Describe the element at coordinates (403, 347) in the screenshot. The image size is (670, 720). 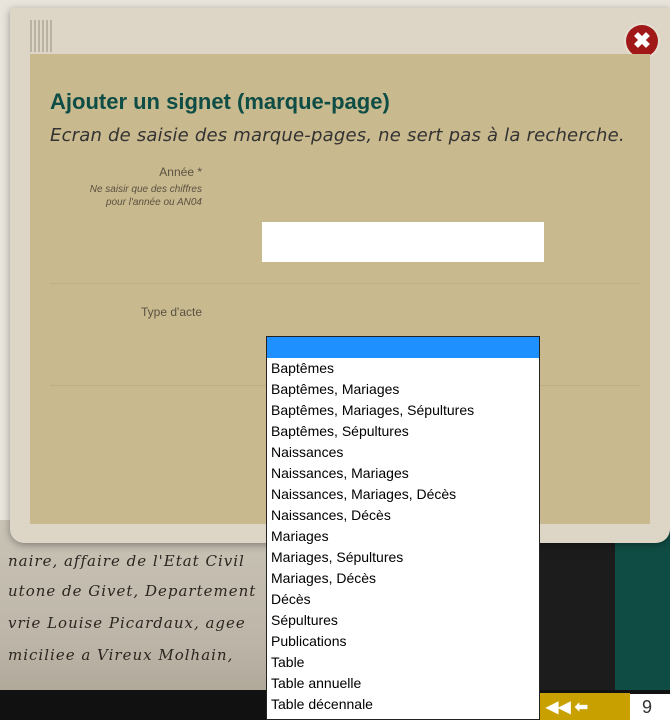
I see `dropdown-option-empty` at that location.